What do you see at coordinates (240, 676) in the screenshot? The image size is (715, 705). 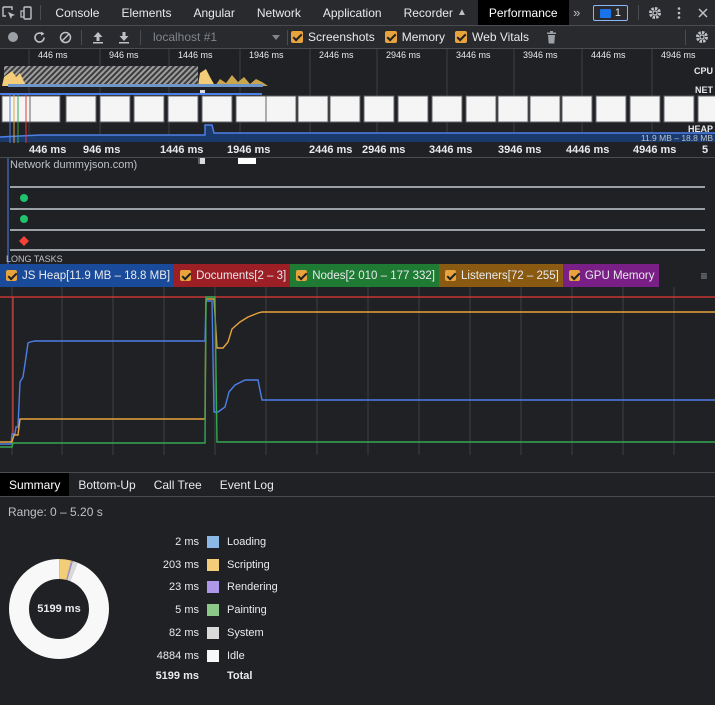 I see `total-label: Total` at bounding box center [240, 676].